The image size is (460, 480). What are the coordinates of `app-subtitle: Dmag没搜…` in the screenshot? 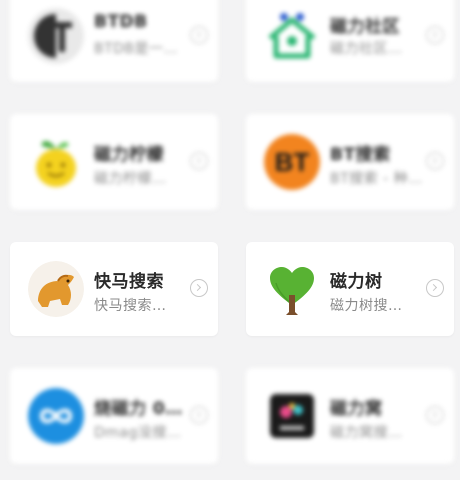 It's located at (138, 433).